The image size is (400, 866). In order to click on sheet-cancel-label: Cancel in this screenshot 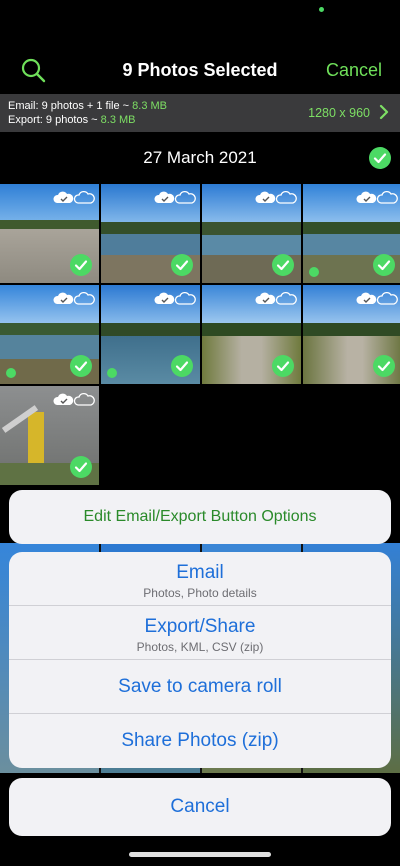, I will do `click(200, 806)`.